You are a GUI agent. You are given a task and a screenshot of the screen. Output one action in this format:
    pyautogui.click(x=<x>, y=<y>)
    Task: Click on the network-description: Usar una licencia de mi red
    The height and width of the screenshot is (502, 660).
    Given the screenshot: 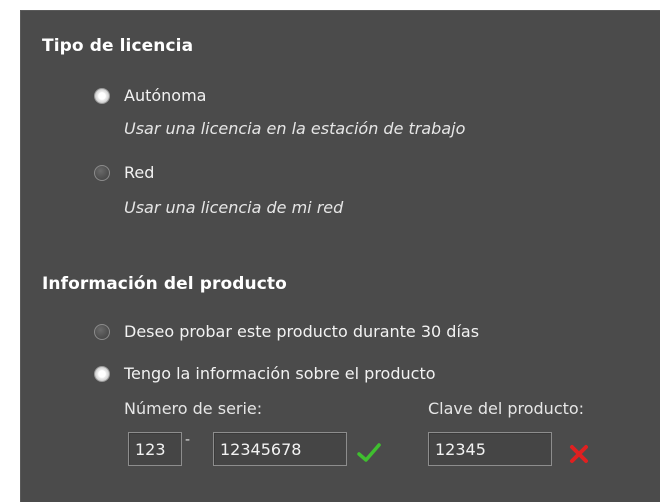 What is the action you would take?
    pyautogui.click(x=234, y=207)
    